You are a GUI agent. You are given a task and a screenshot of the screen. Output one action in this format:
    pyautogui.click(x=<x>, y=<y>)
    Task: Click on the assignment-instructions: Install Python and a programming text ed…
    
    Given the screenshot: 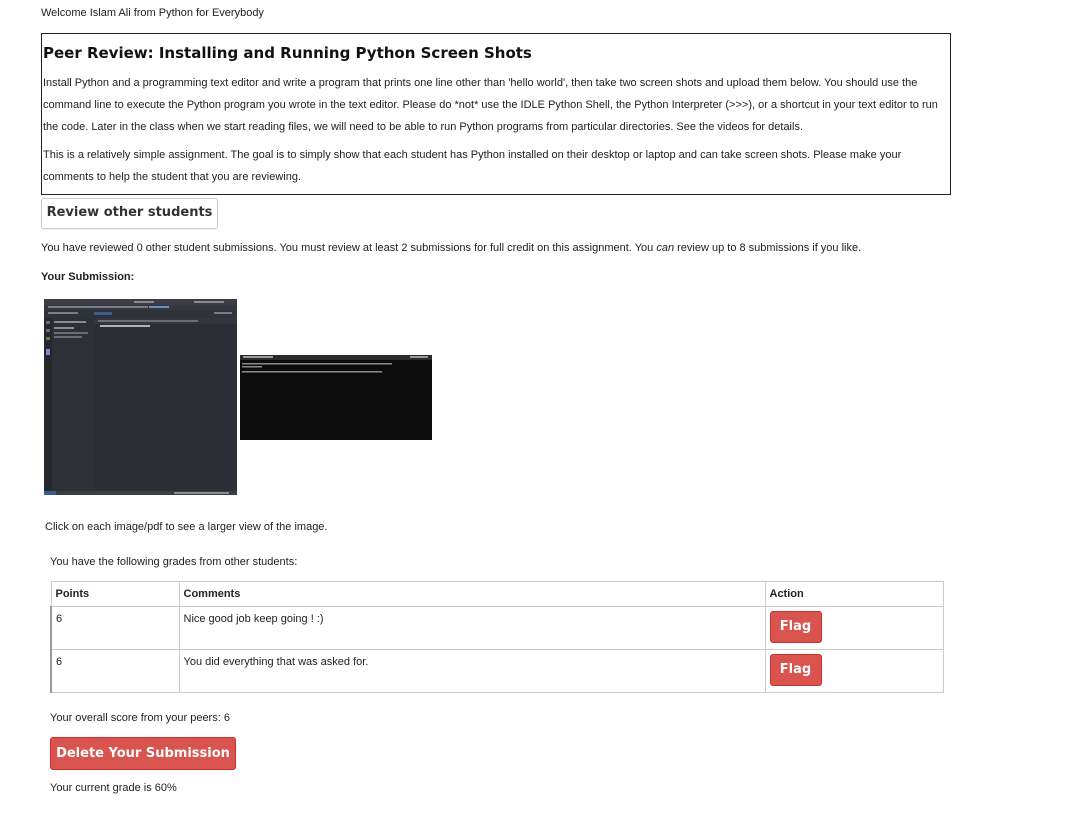 What is the action you would take?
    pyautogui.click(x=490, y=105)
    